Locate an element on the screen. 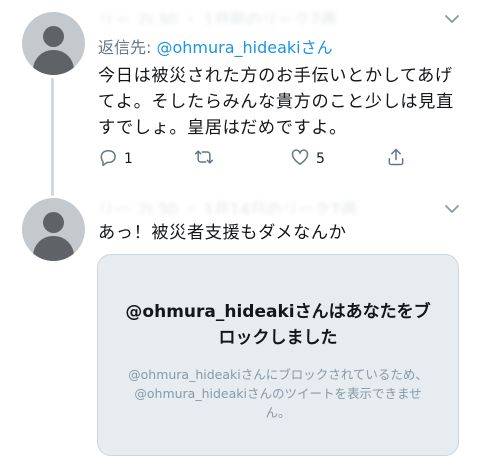  like-button: 5 is located at coordinates (307, 159).